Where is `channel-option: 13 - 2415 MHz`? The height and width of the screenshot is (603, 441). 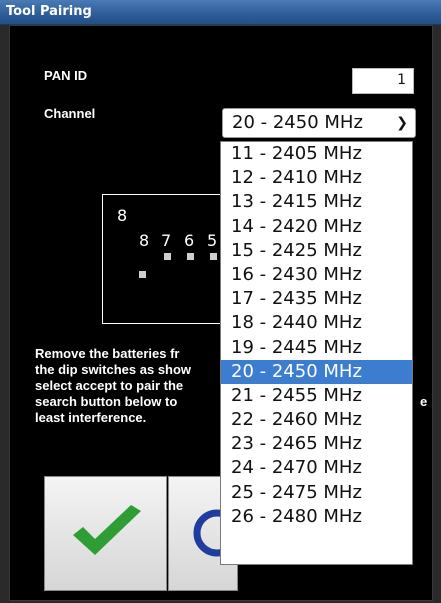 channel-option: 13 - 2415 MHz is located at coordinates (316, 202).